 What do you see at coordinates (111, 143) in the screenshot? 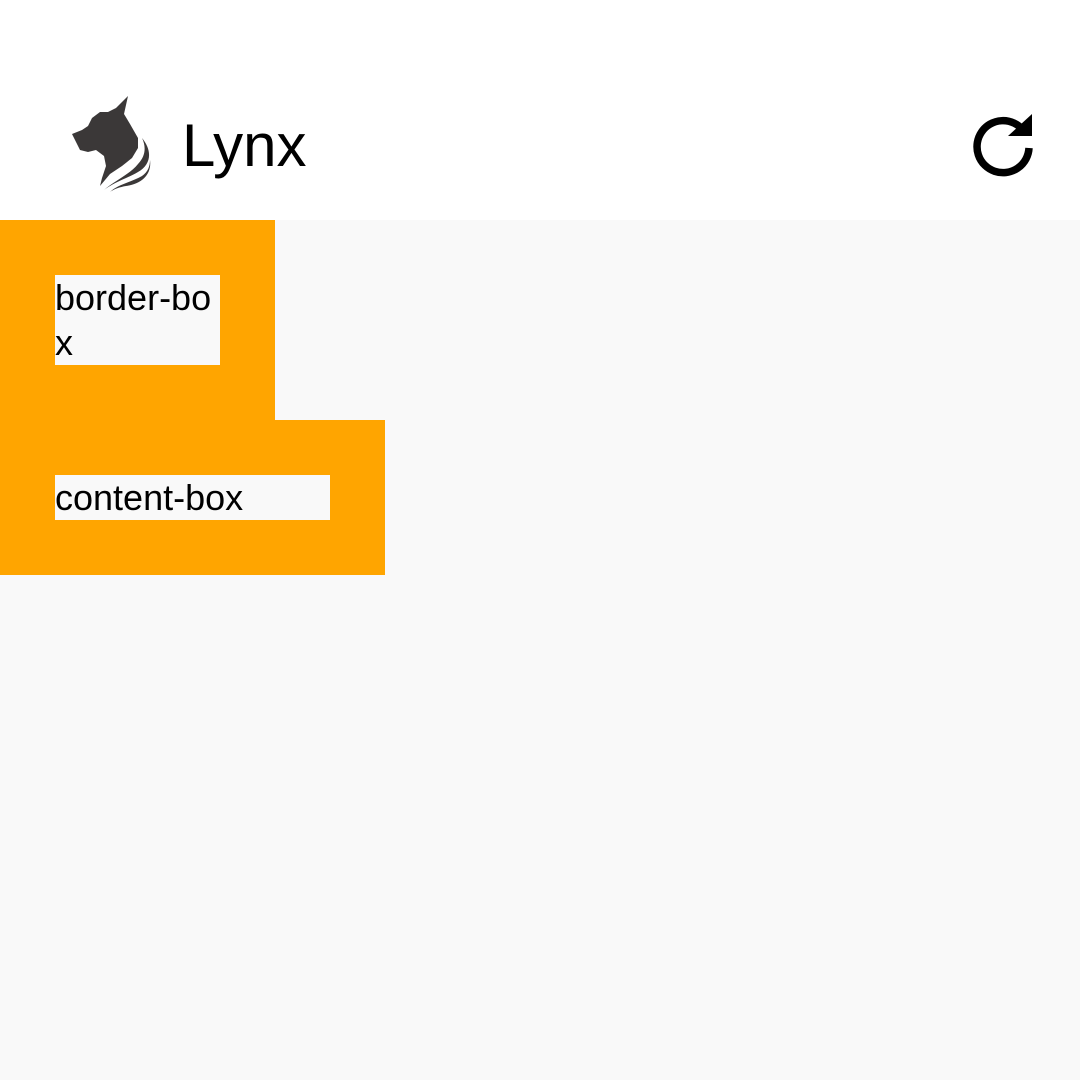
I see `lynx-logo-icon` at bounding box center [111, 143].